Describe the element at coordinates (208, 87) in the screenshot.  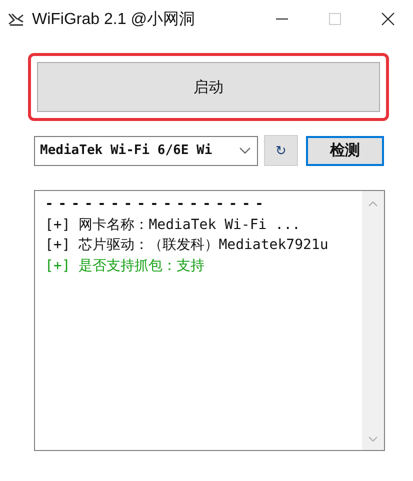
I see `start-button: 启动` at that location.